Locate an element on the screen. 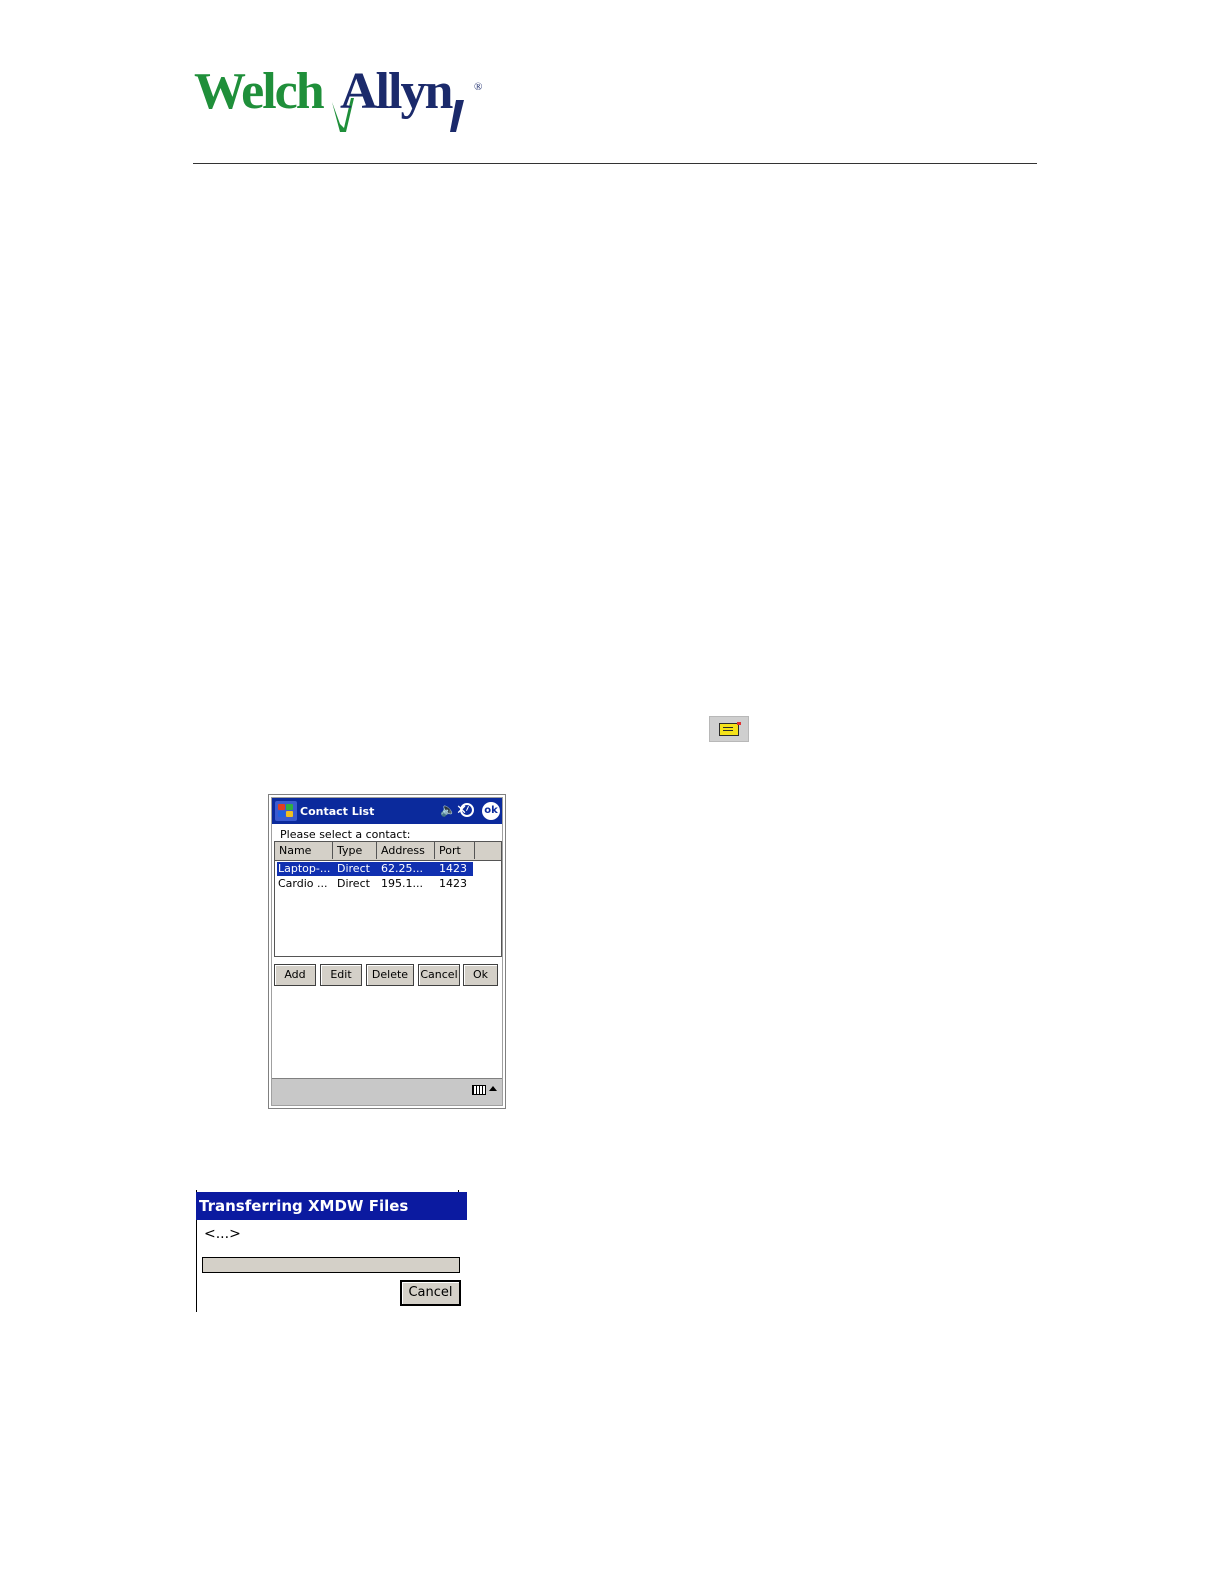 This screenshot has height=1584, width=1224. contact-prompt: Please select a contact: is located at coordinates (345, 834).